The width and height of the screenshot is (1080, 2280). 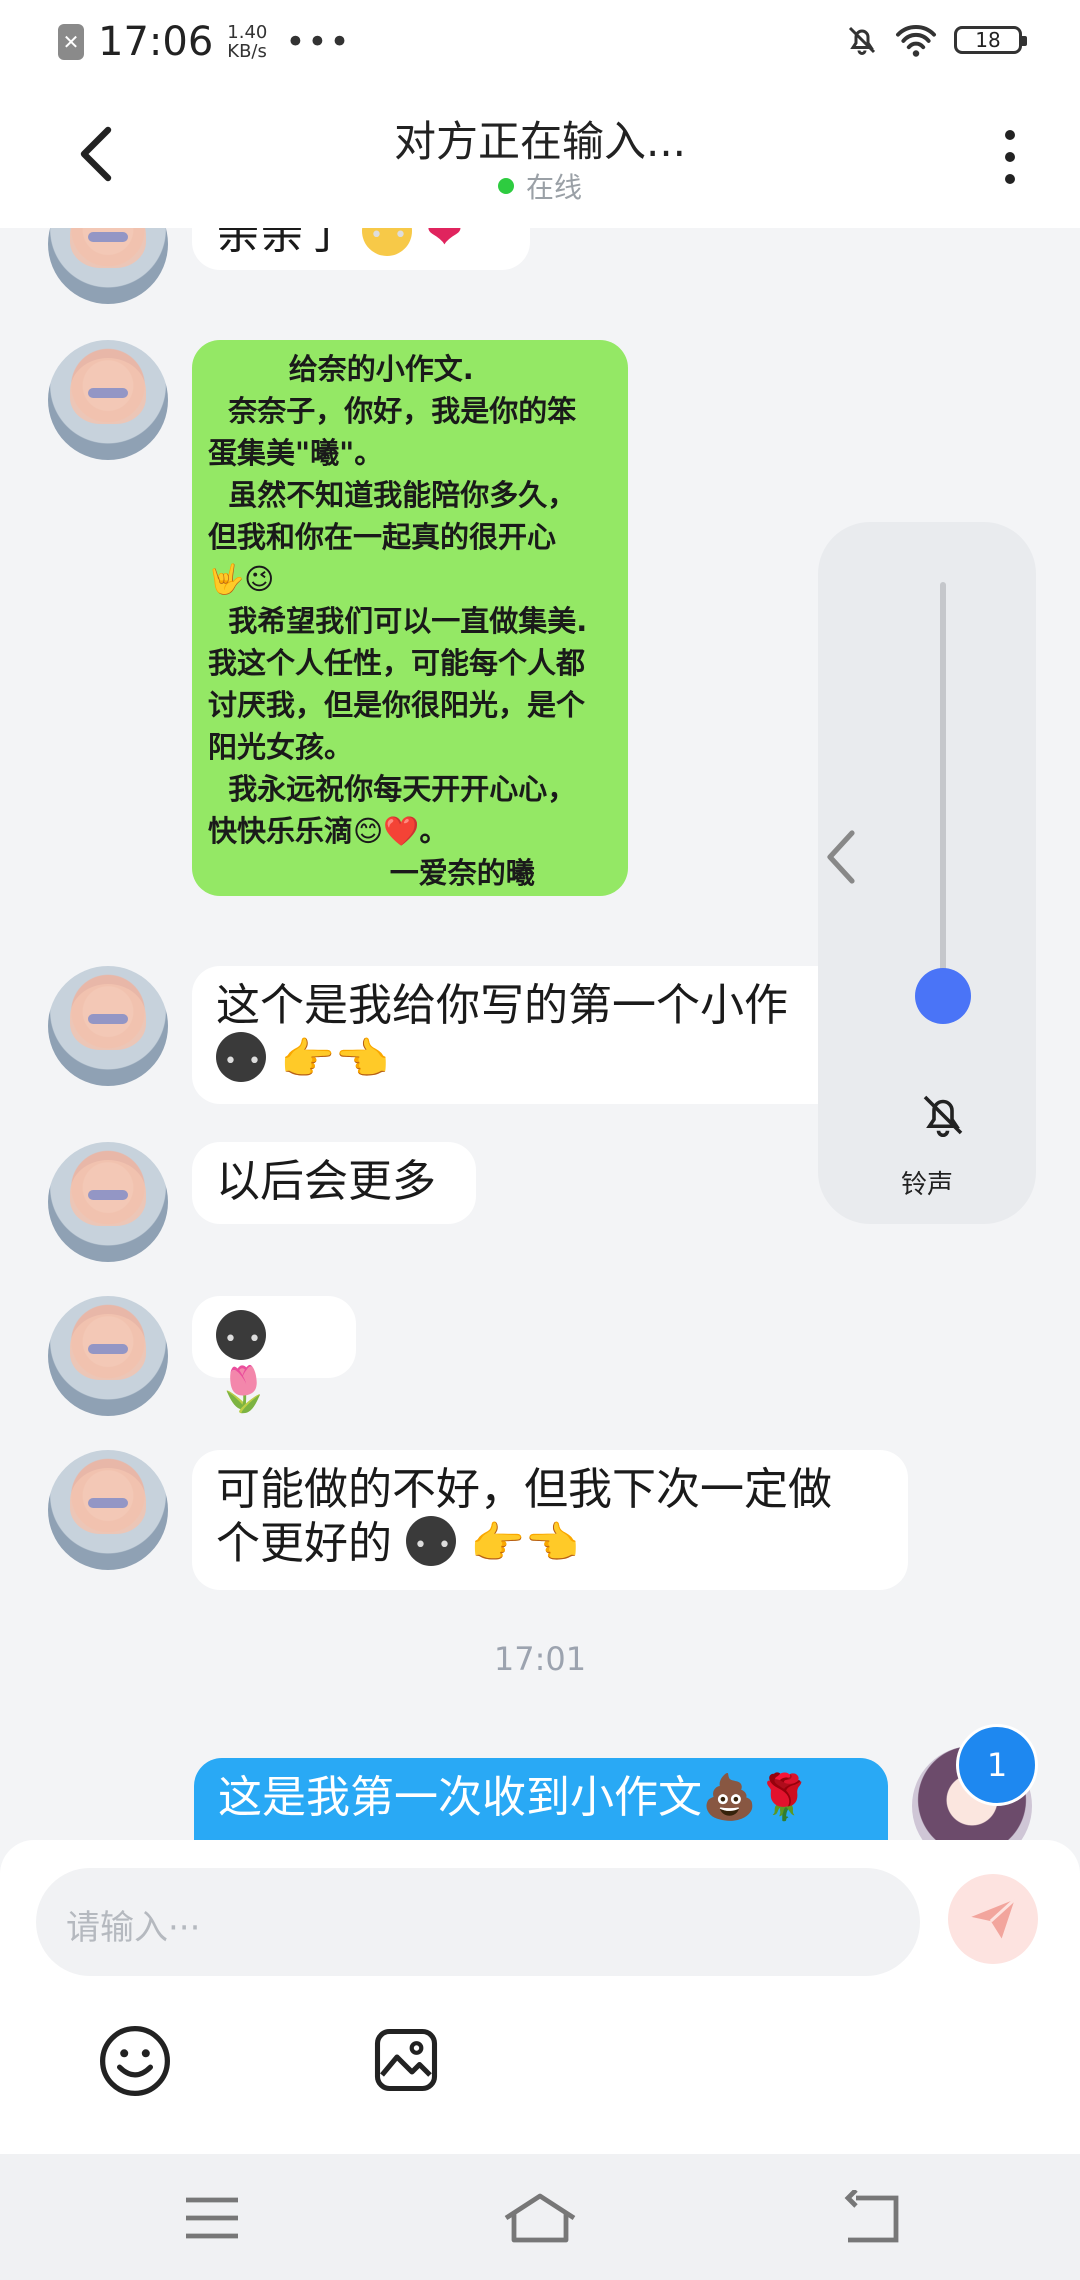 I want to click on image-icon, so click(x=406, y=2060).